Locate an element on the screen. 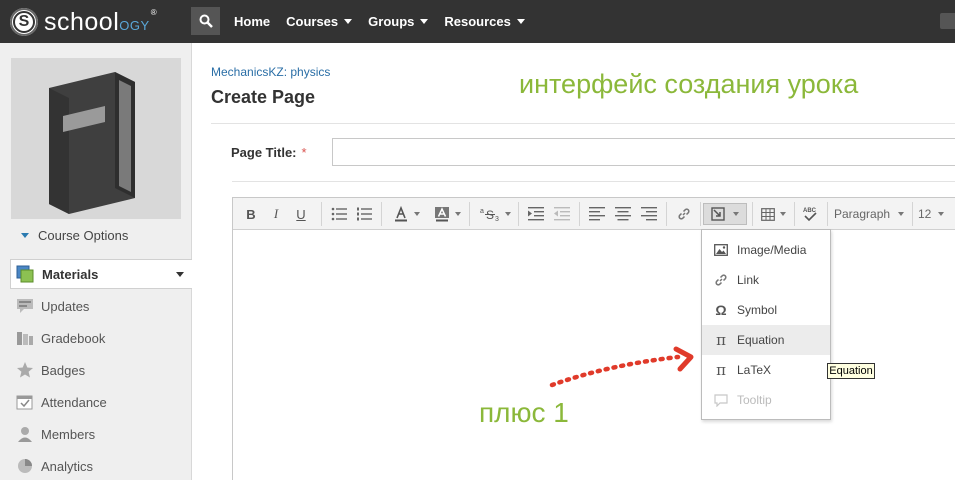  search-button is located at coordinates (205, 21).